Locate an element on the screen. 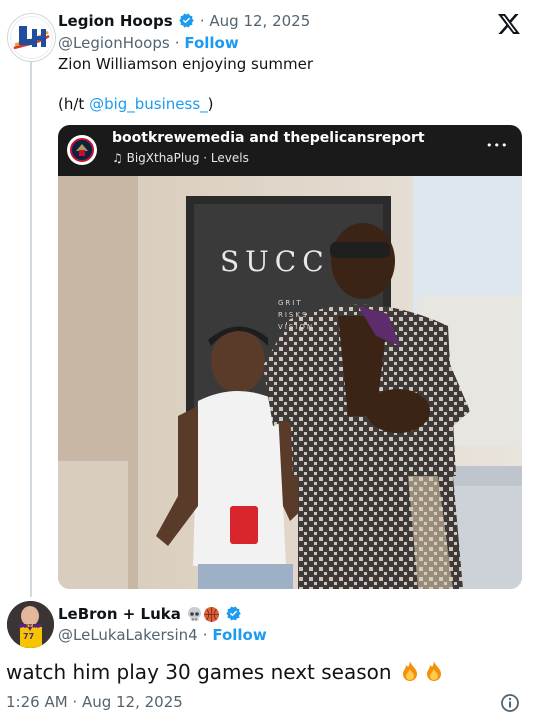  x-logo-icon is located at coordinates (509, 24).